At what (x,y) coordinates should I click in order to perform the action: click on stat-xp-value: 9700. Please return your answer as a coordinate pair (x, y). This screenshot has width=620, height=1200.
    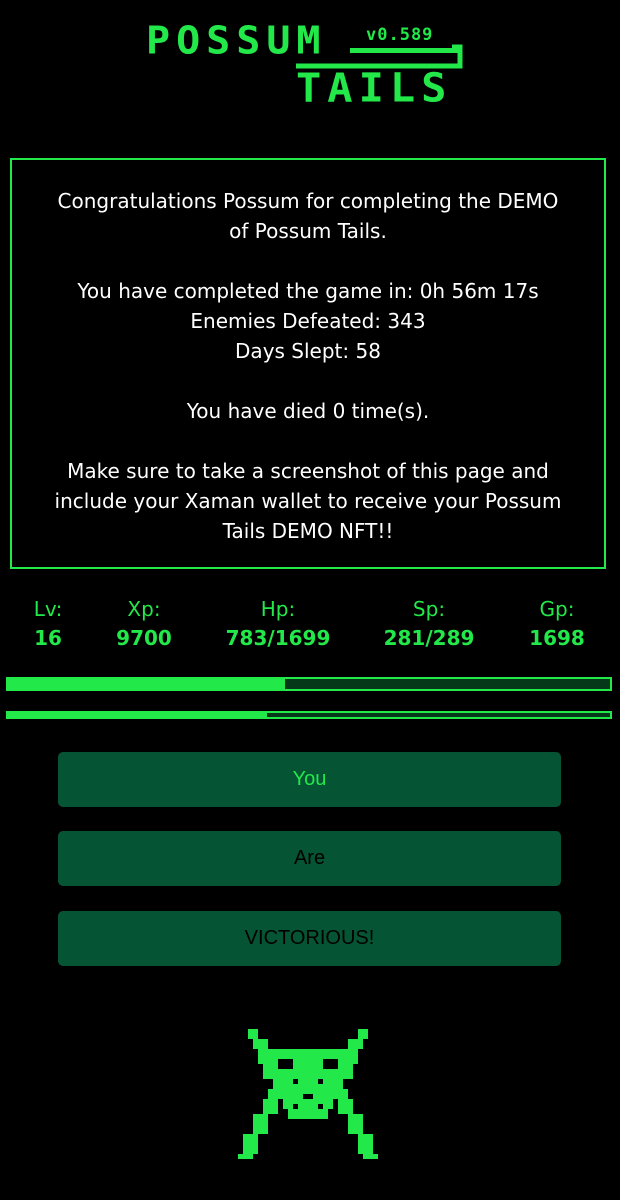
    Looking at the image, I should click on (144, 638).